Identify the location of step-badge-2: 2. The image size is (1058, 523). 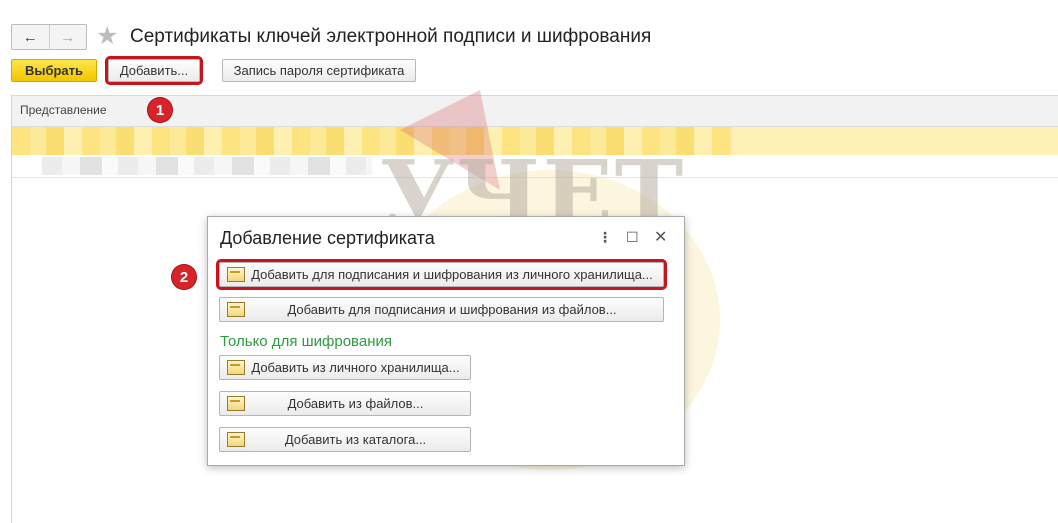
(184, 277).